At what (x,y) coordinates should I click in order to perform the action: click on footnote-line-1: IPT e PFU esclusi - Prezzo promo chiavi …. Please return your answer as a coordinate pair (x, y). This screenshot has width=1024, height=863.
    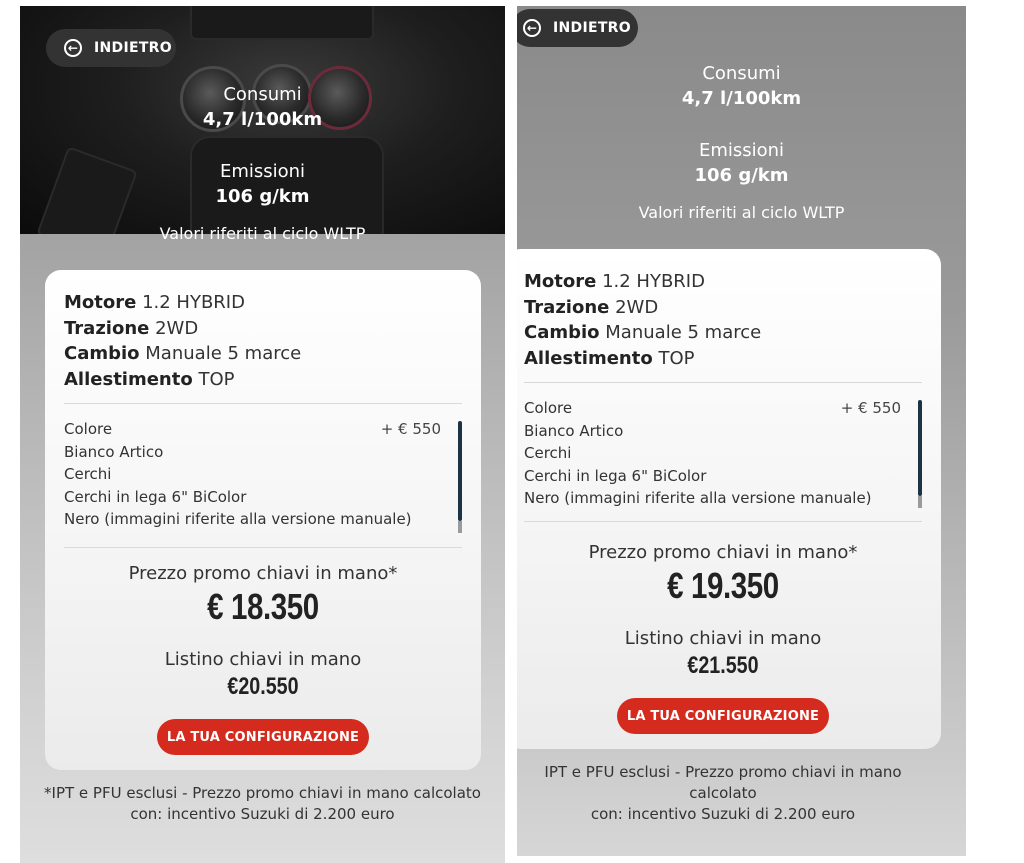
    Looking at the image, I should click on (723, 782).